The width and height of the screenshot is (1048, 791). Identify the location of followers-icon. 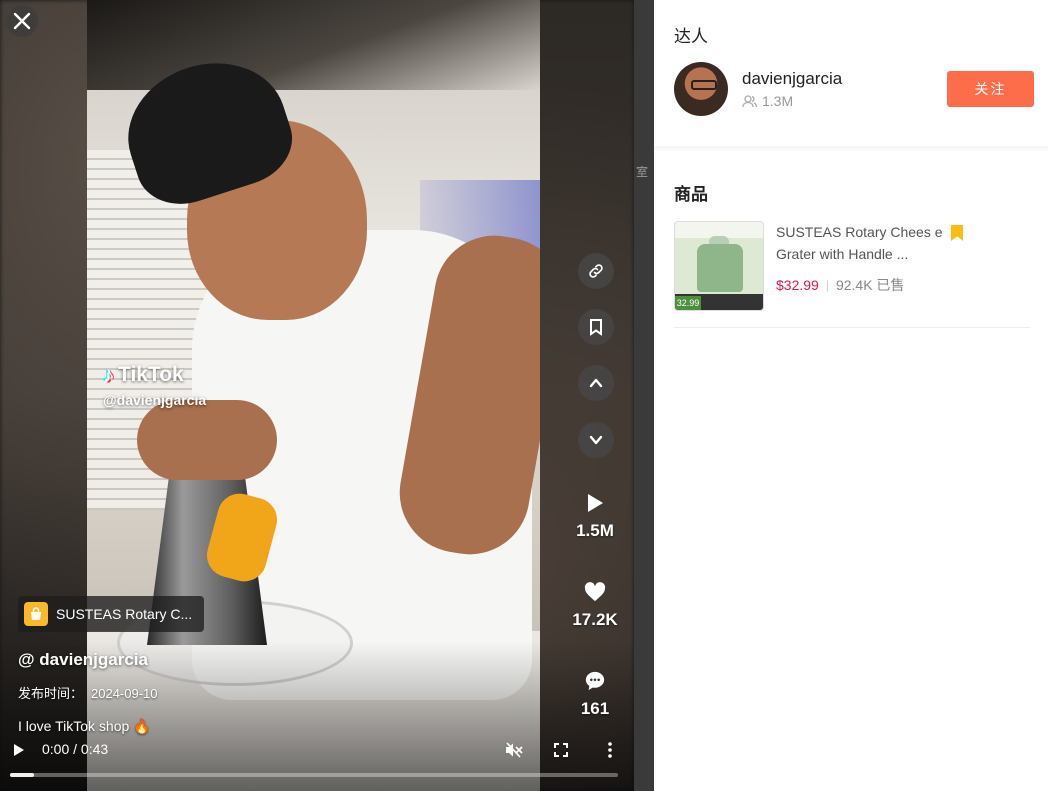
(749, 100).